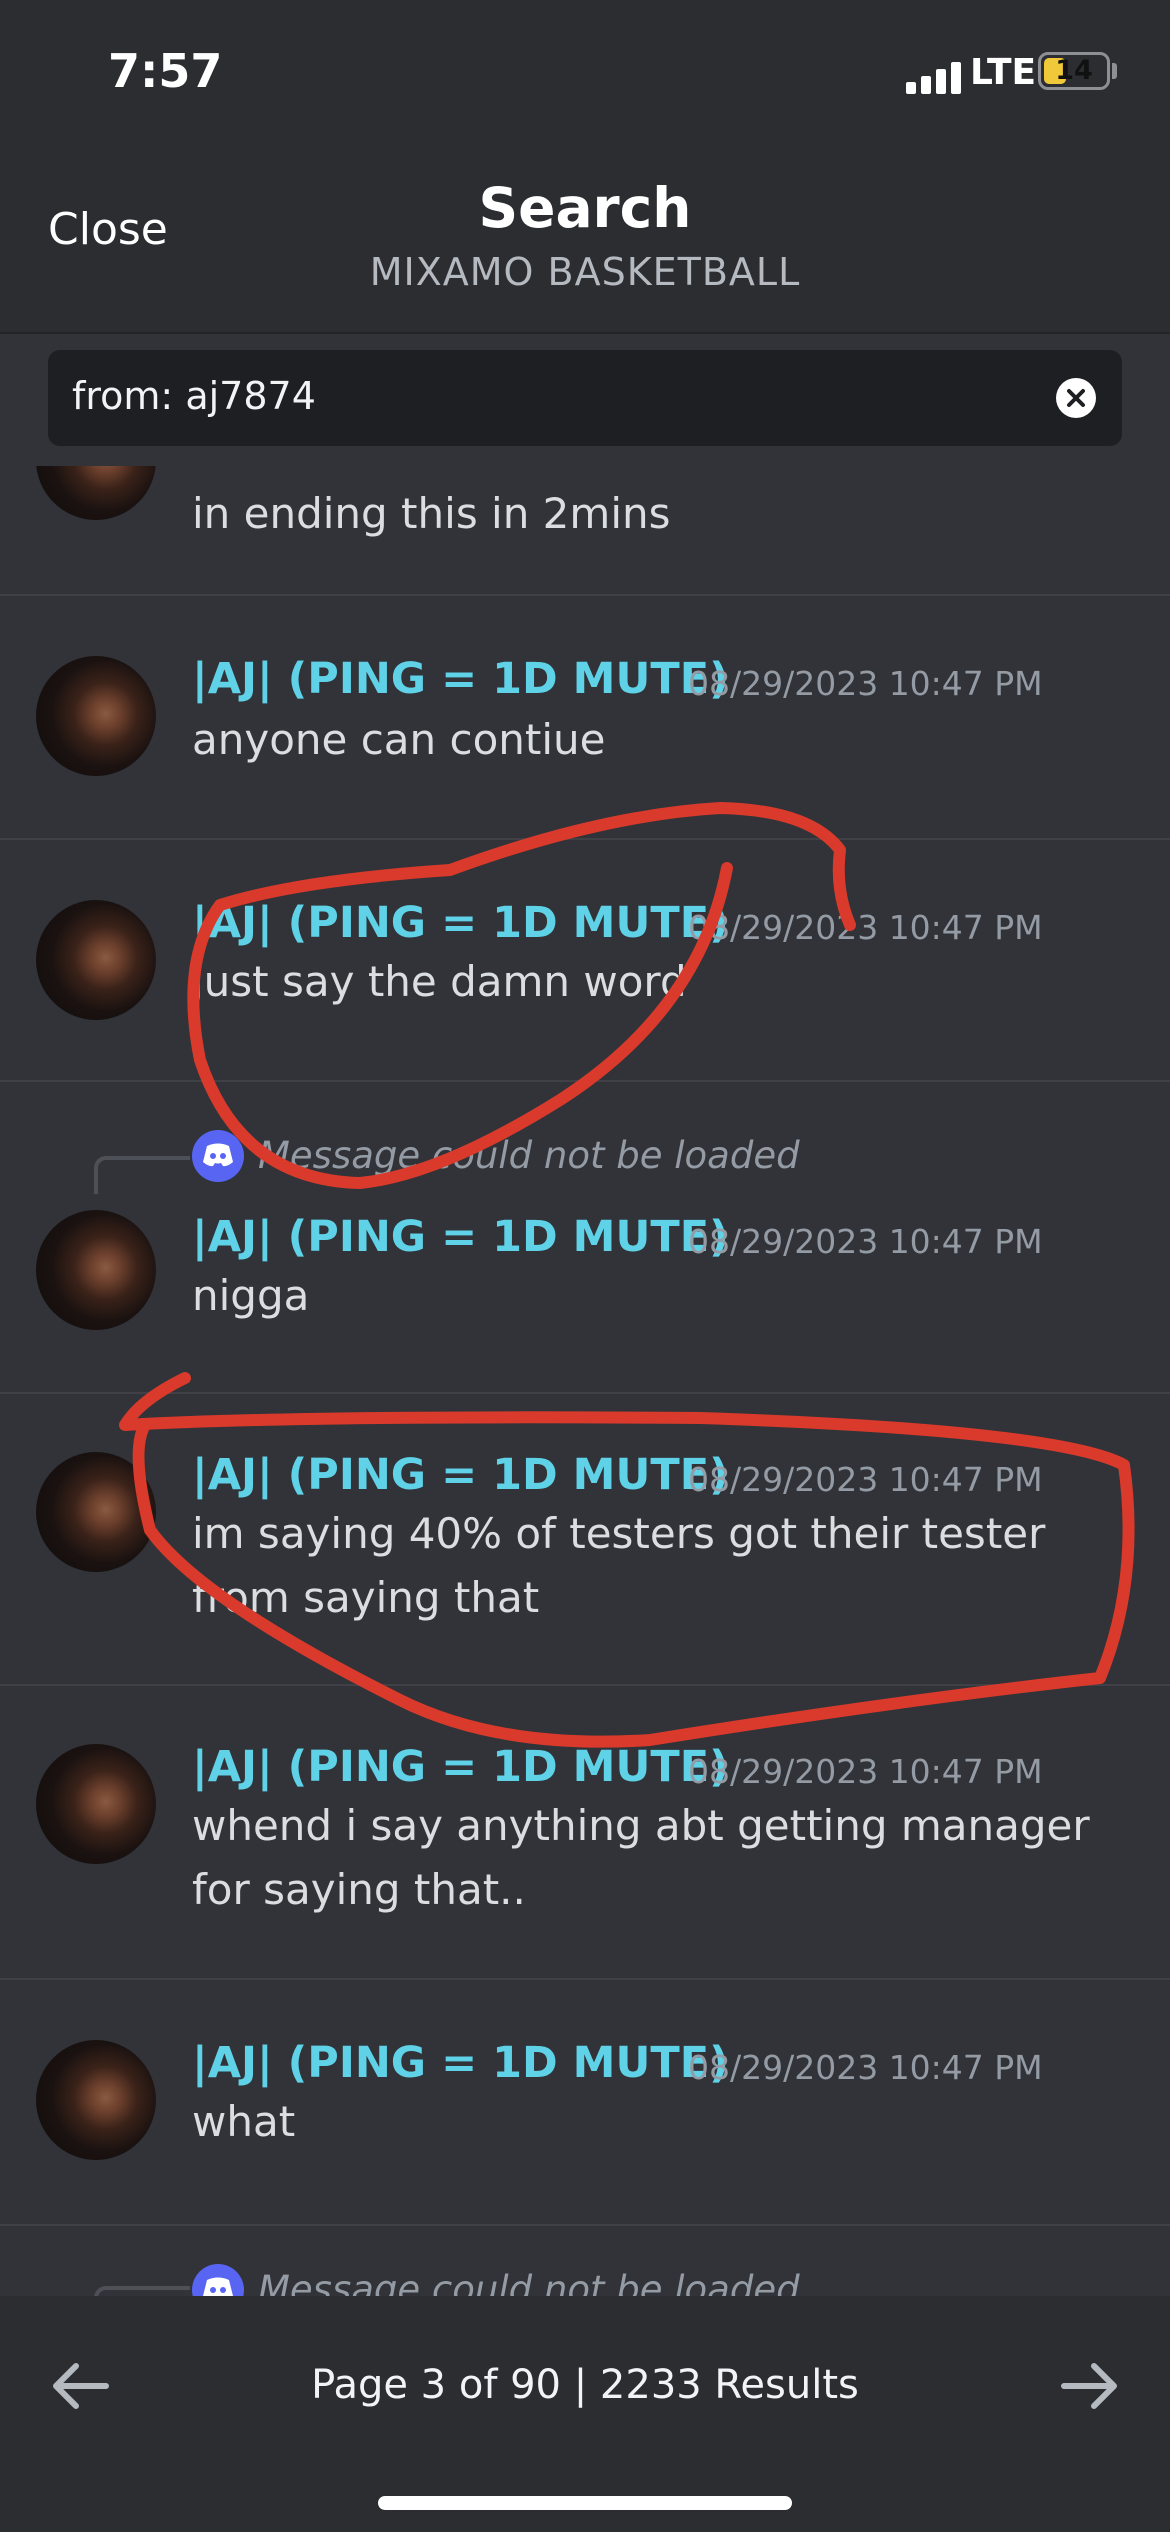 Image resolution: width=1170 pixels, height=2532 pixels. I want to click on pagination-label: Page 3 of 90 | 2233 Results, so click(585, 2385).